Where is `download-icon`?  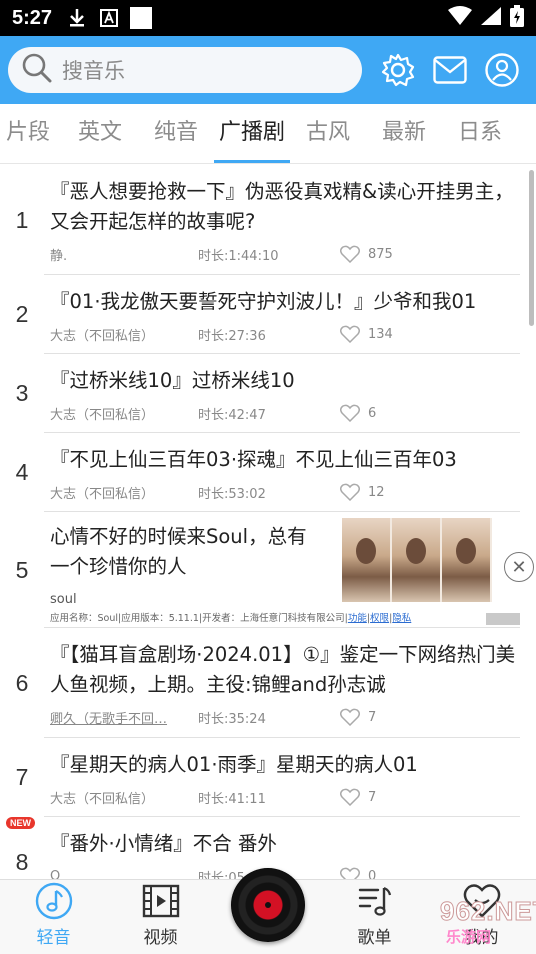 download-icon is located at coordinates (77, 18).